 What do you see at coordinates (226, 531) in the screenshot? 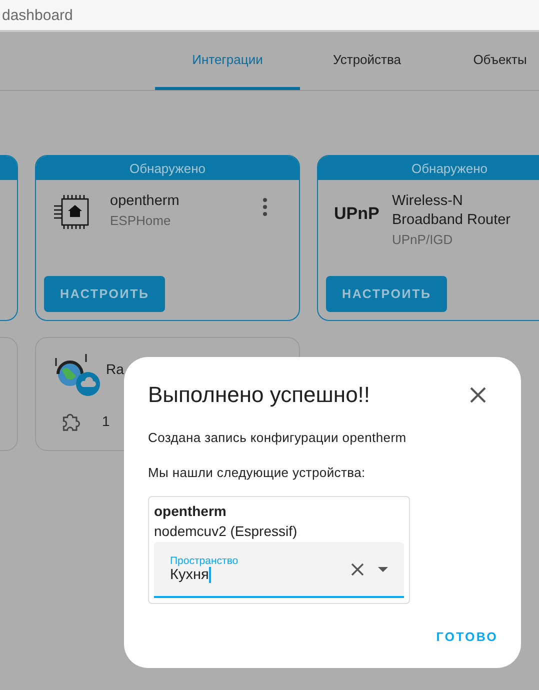
I see `device-model: nodemcuv2 (Espressif)` at bounding box center [226, 531].